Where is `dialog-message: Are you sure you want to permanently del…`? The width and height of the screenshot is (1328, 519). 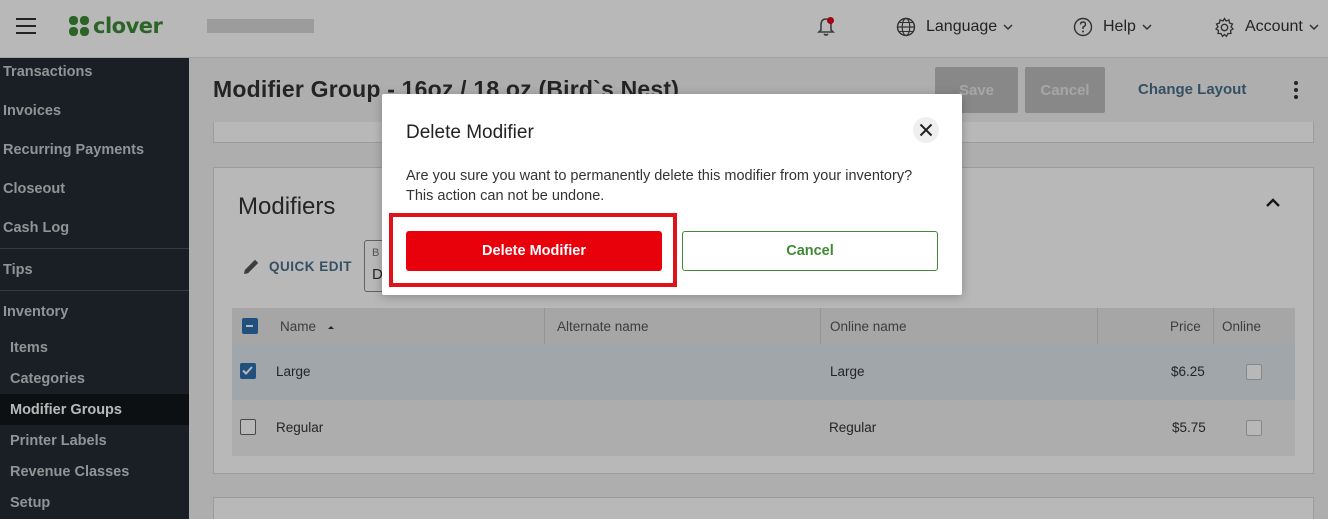
dialog-message: Are you sure you want to permanently del… is located at coordinates (659, 186).